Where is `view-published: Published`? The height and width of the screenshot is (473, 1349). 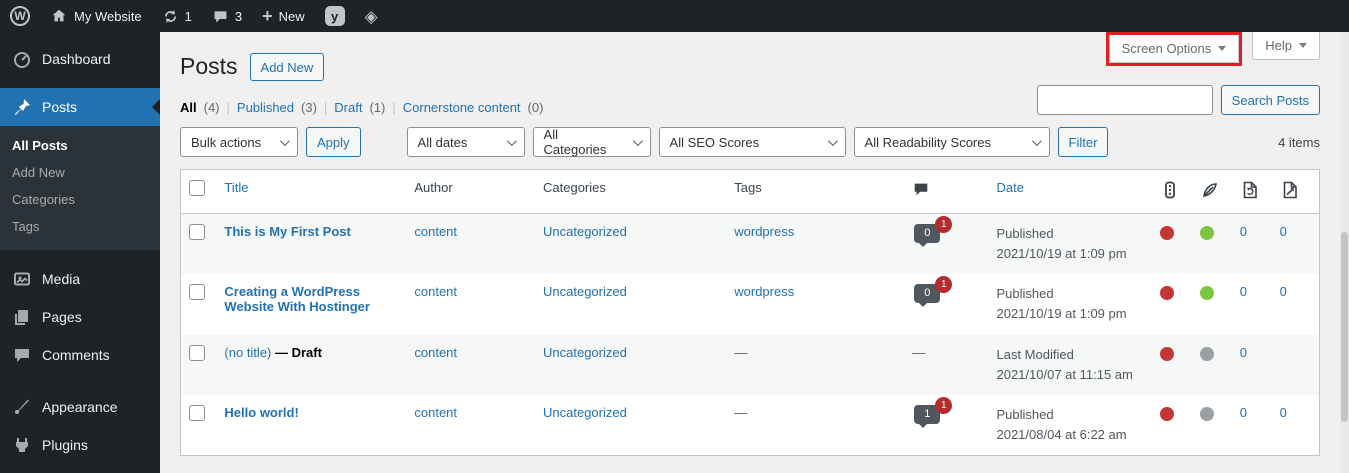 view-published: Published is located at coordinates (265, 107).